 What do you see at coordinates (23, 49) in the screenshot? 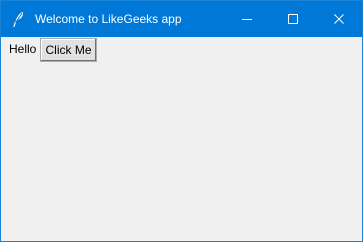
I see `hello-label: Hello` at bounding box center [23, 49].